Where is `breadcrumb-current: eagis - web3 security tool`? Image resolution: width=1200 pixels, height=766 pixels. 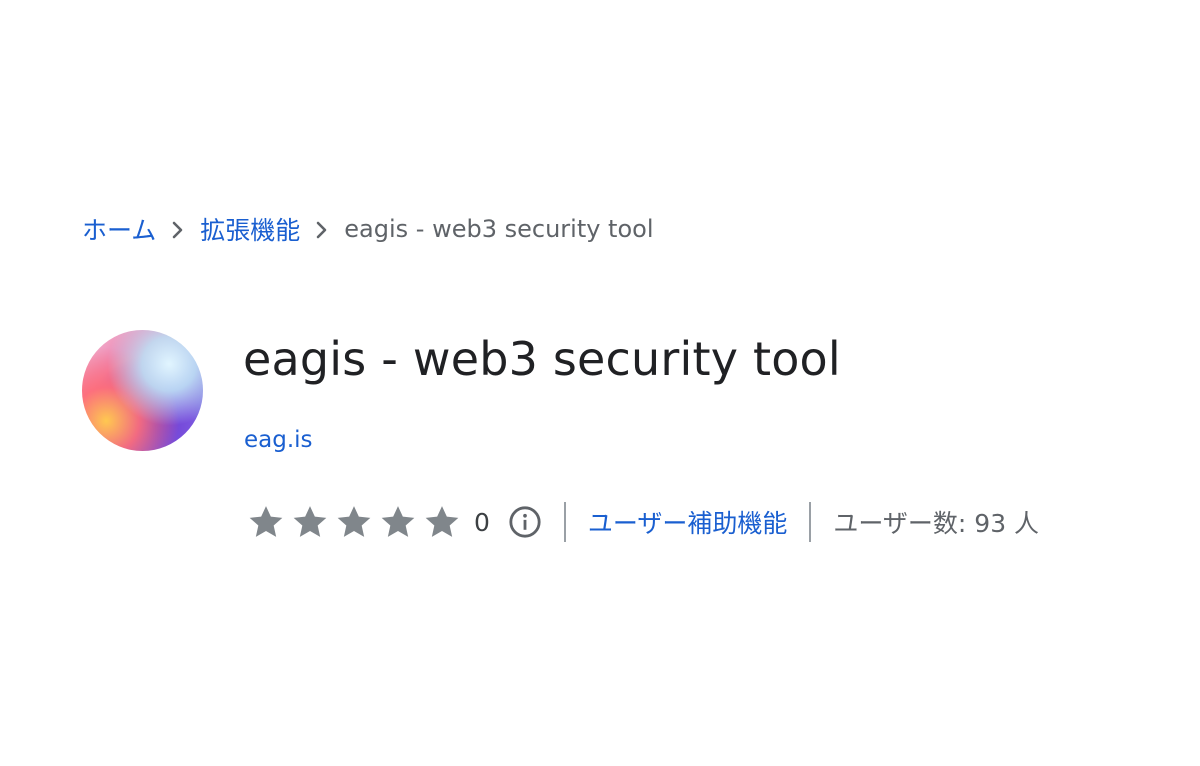
breadcrumb-current: eagis - web3 security tool is located at coordinates (499, 229).